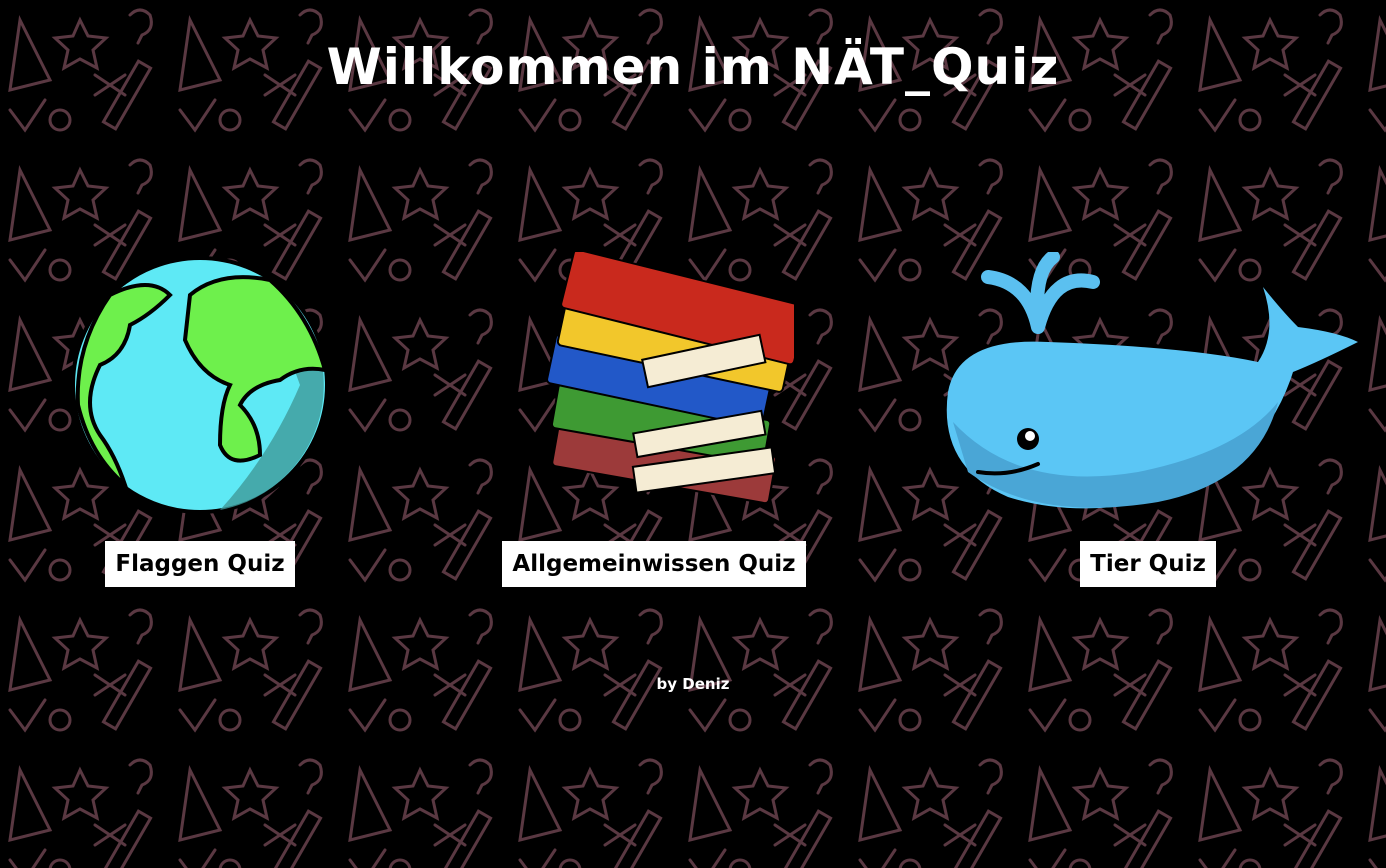 This screenshot has width=1386, height=868. What do you see at coordinates (693, 67) in the screenshot?
I see `page-title: Willkommen im NÄT_Quiz` at bounding box center [693, 67].